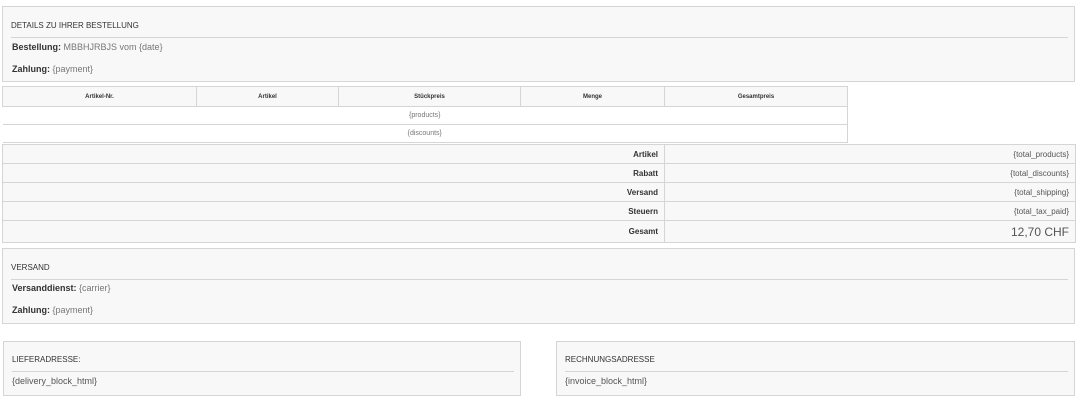  I want to click on totals-row: Artikel {total_products}, so click(539, 154).